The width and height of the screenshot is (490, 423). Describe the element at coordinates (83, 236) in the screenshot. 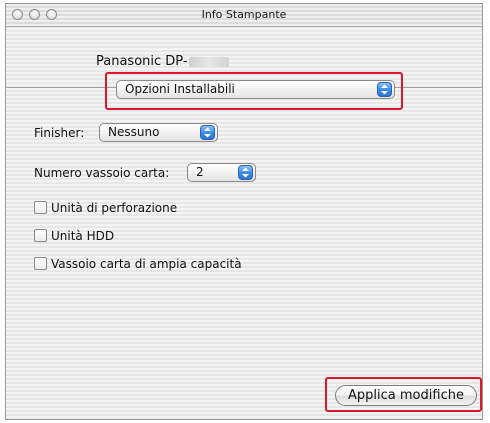

I see `hdd-label: Unità HDD` at that location.